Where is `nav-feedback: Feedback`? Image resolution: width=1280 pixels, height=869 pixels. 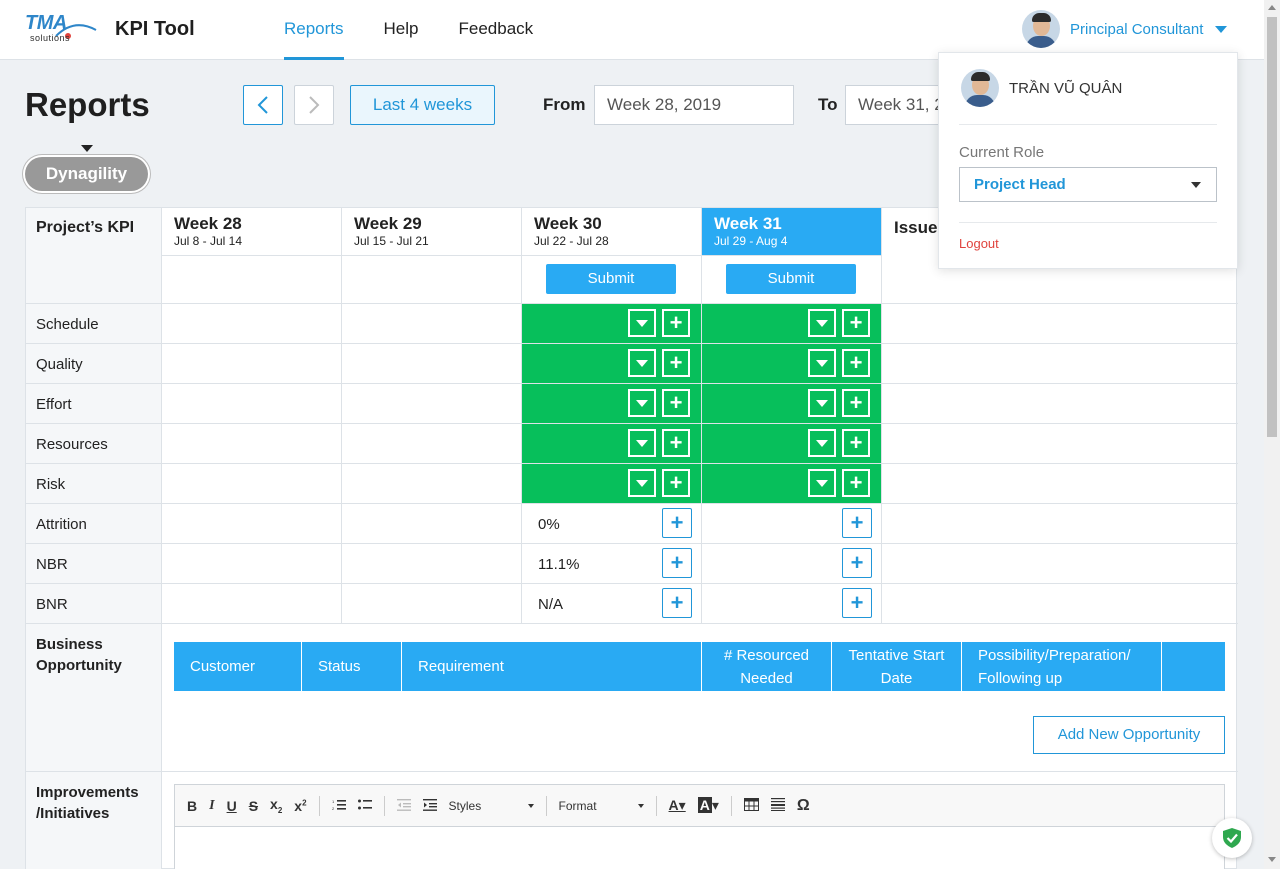
nav-feedback: Feedback is located at coordinates (496, 30).